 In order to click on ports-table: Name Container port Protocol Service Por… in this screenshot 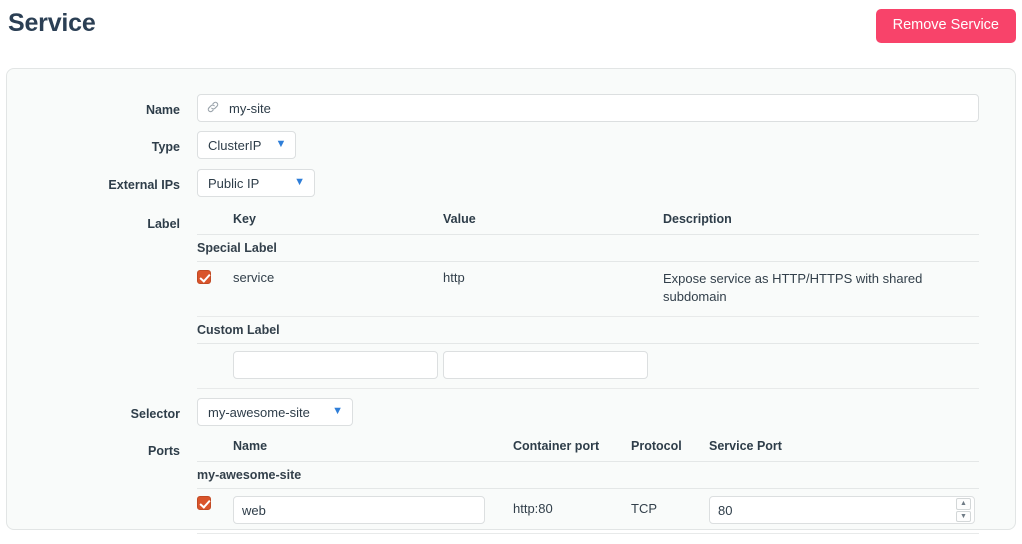, I will do `click(588, 485)`.